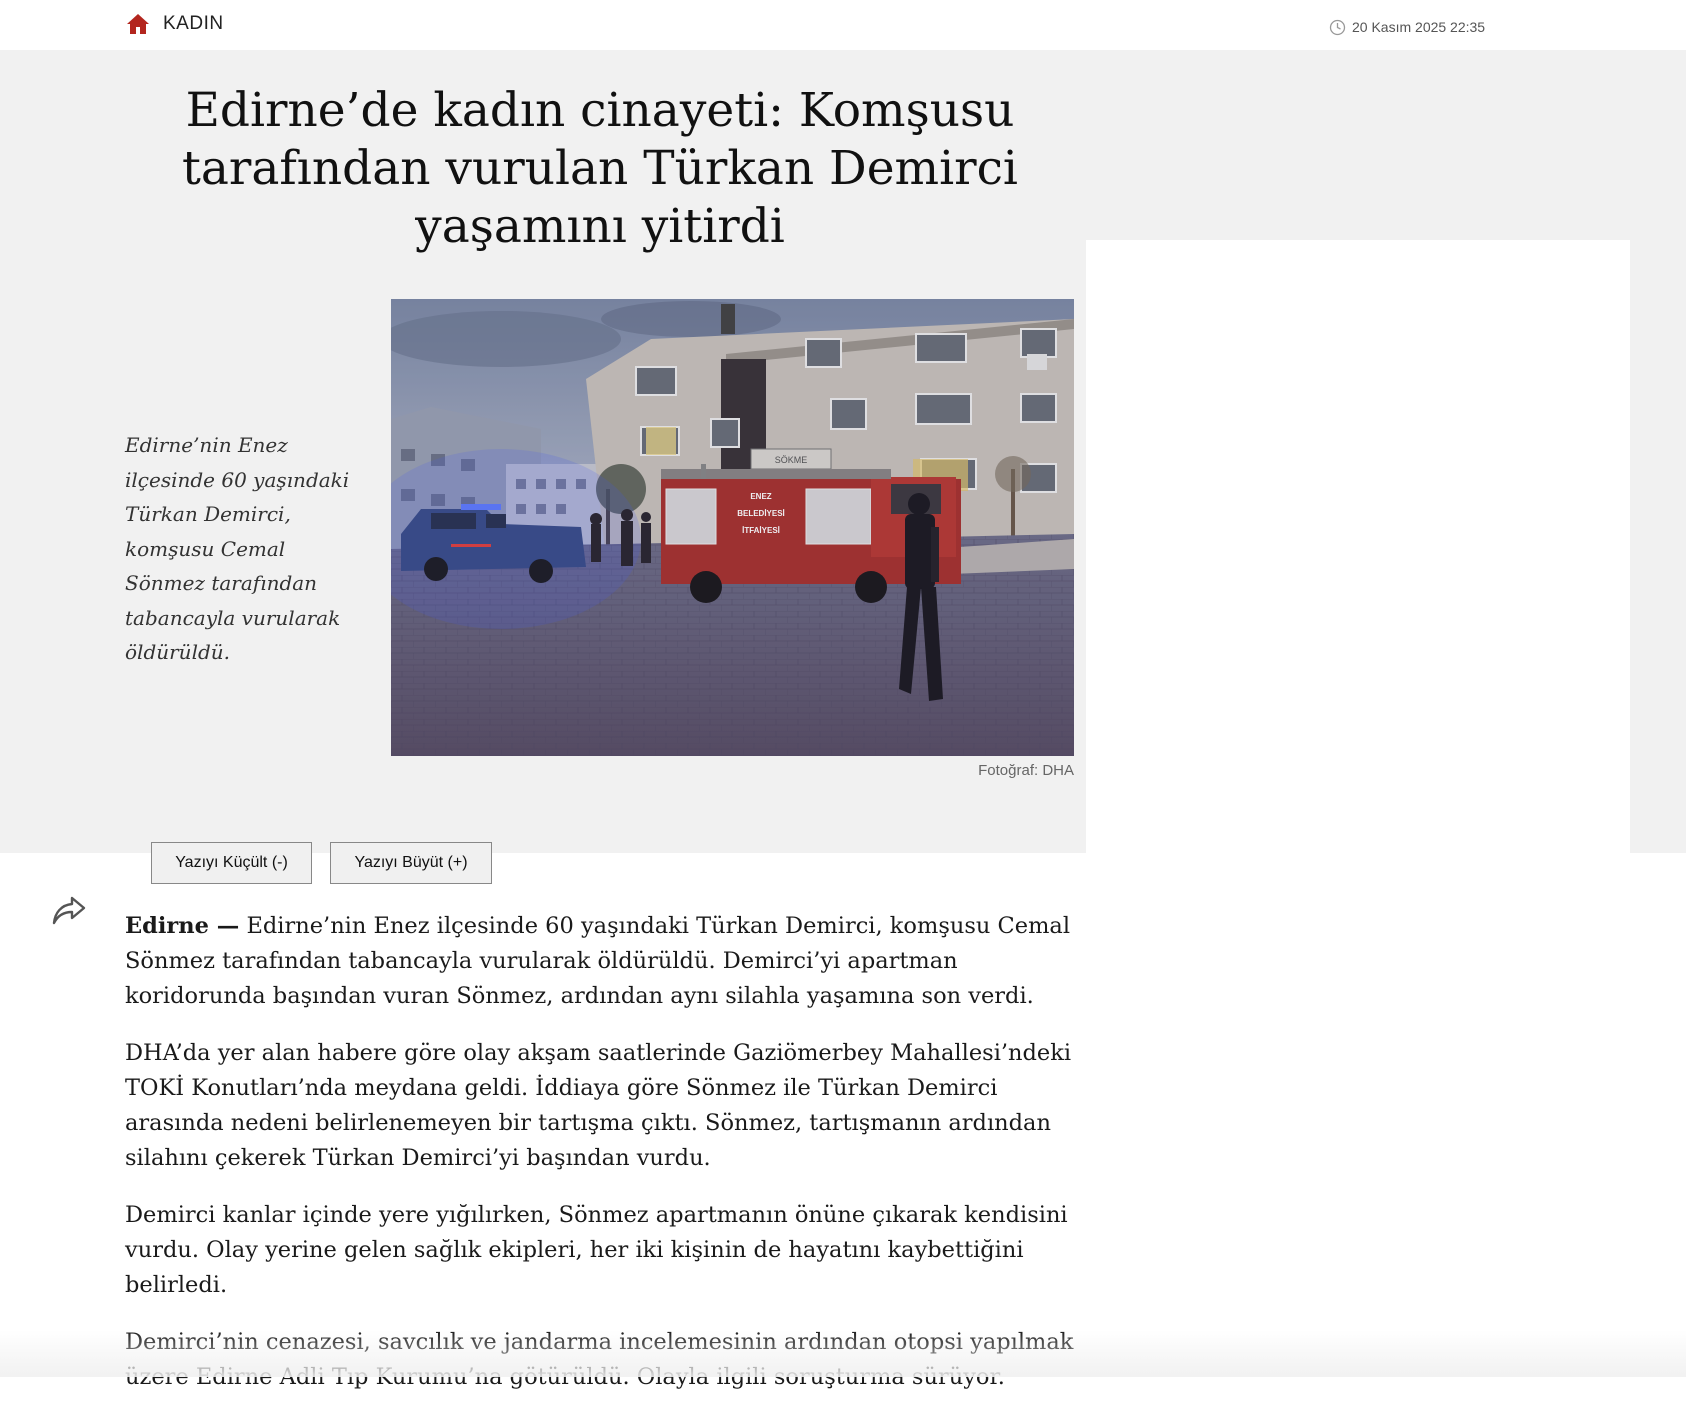 This screenshot has height=1417, width=1686. Describe the element at coordinates (1026, 770) in the screenshot. I see `photo-credit: Fotoğraf: DHA` at that location.